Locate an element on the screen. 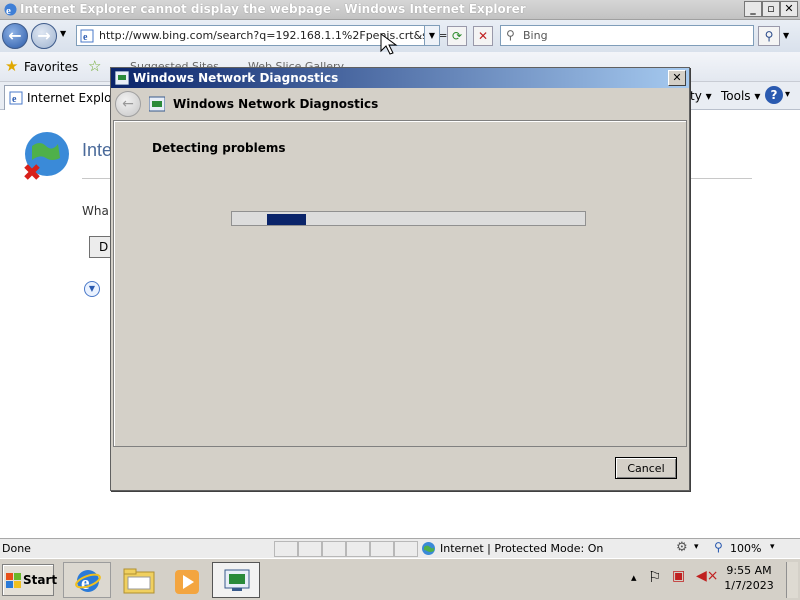  clock-time: 9:55 AM is located at coordinates (749, 570).